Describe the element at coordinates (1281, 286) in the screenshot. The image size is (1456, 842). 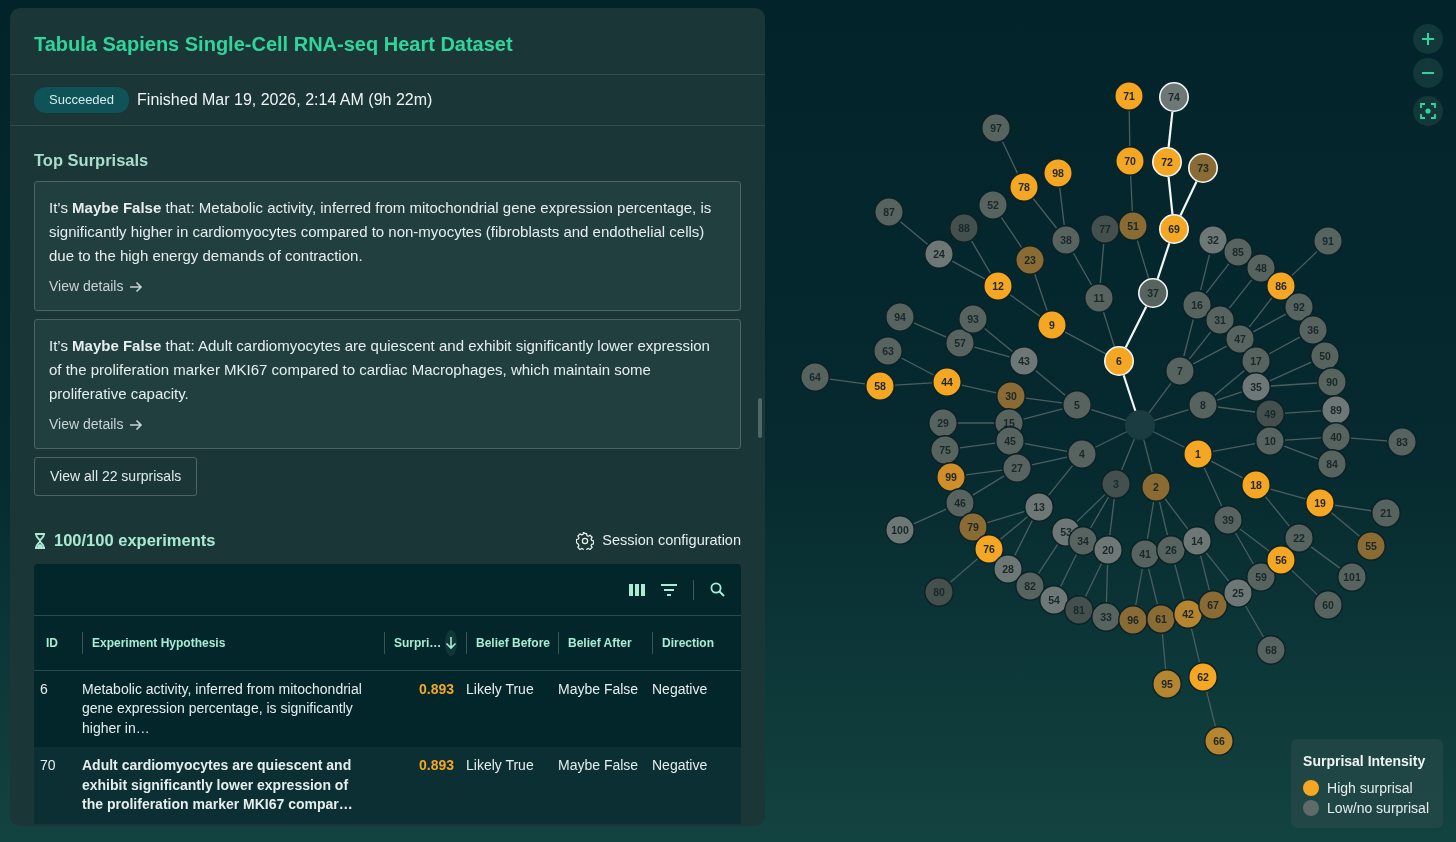
I see `graph-node: 86` at that location.